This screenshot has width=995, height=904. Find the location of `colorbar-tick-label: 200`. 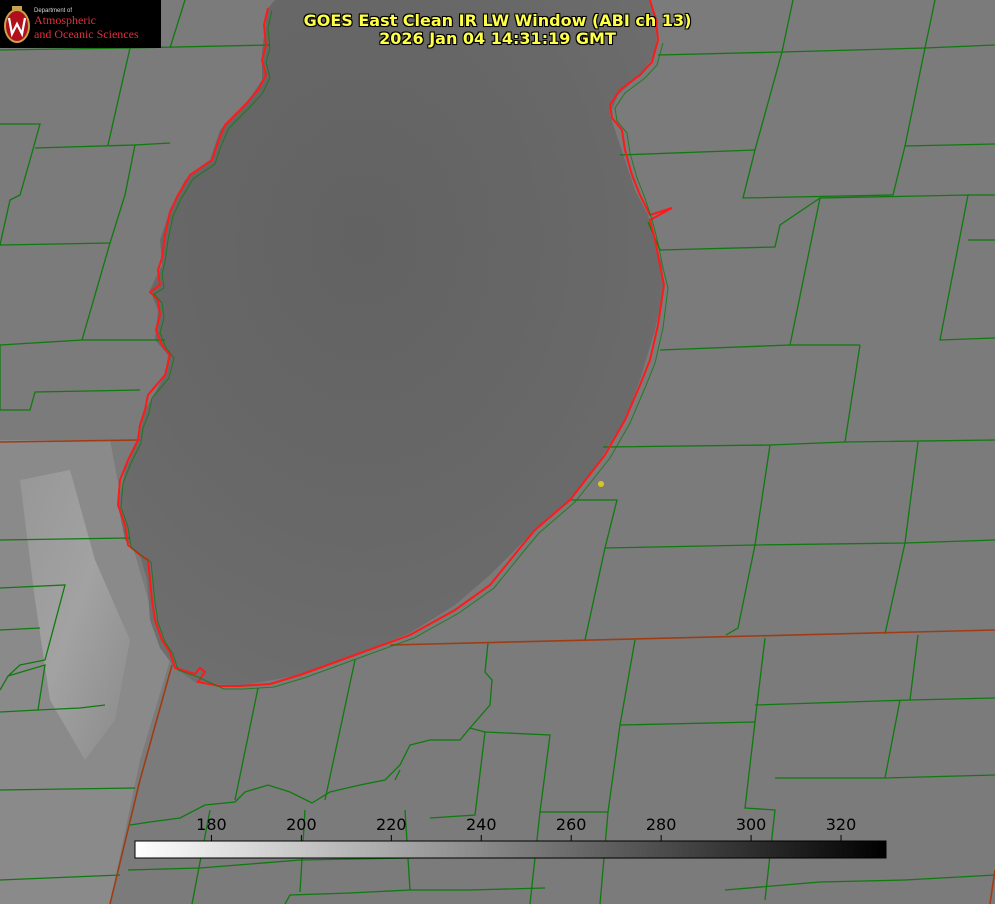

colorbar-tick-label: 200 is located at coordinates (301, 824).